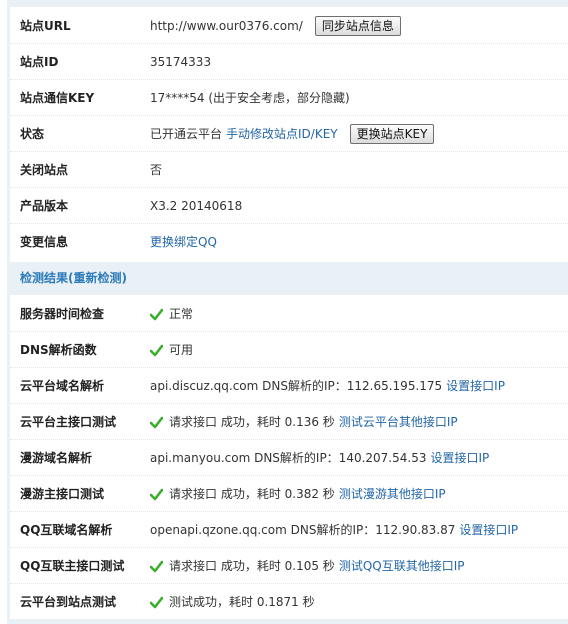  I want to click on label-server-time: 服务器时间检查, so click(62, 314).